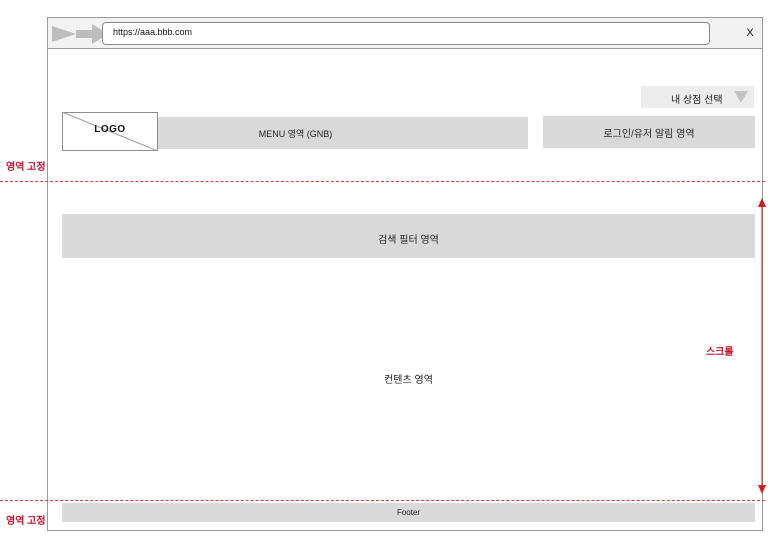  What do you see at coordinates (408, 380) in the screenshot?
I see `content-area-label: 컨텐츠 영역` at bounding box center [408, 380].